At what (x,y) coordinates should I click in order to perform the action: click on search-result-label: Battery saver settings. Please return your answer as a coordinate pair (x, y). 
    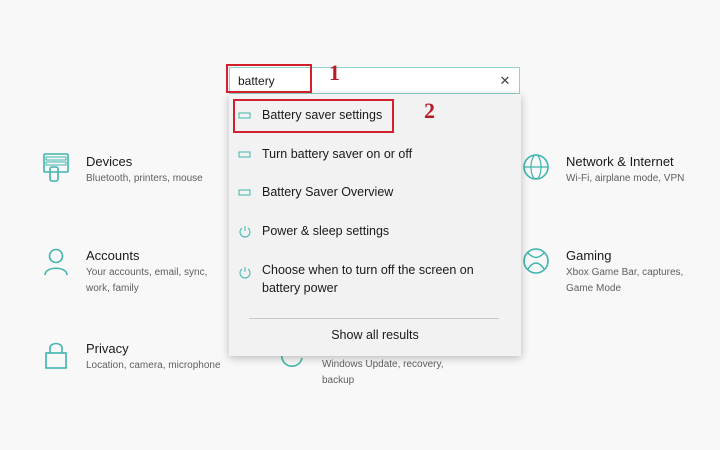
    Looking at the image, I should click on (322, 115).